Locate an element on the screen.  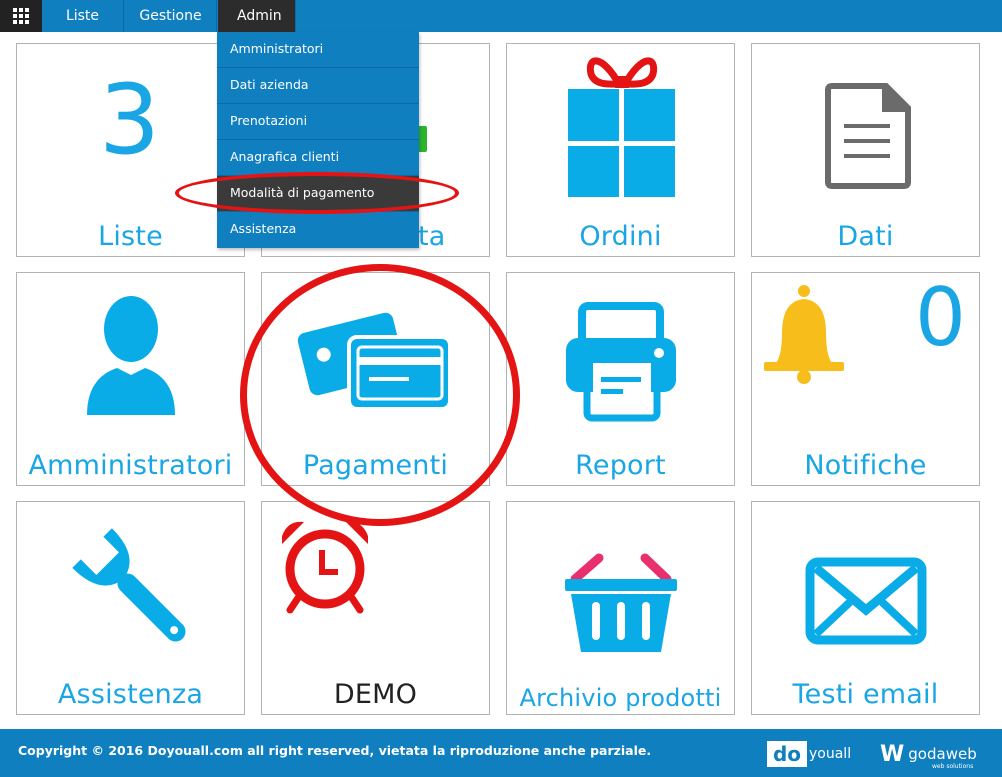
notifiche-count: 0 is located at coordinates (940, 317).